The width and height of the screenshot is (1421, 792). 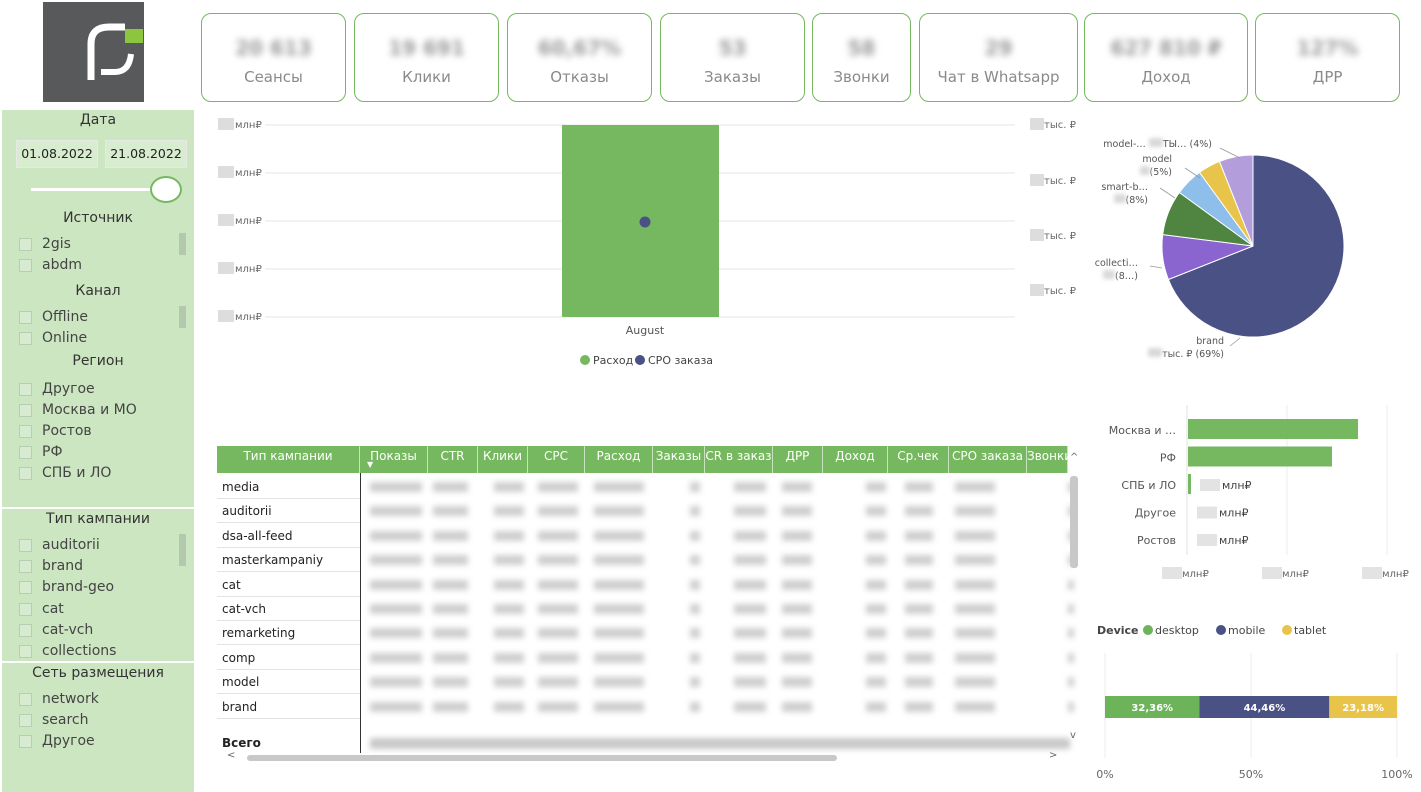 I want to click on source-option: 2gis, so click(x=45, y=244).